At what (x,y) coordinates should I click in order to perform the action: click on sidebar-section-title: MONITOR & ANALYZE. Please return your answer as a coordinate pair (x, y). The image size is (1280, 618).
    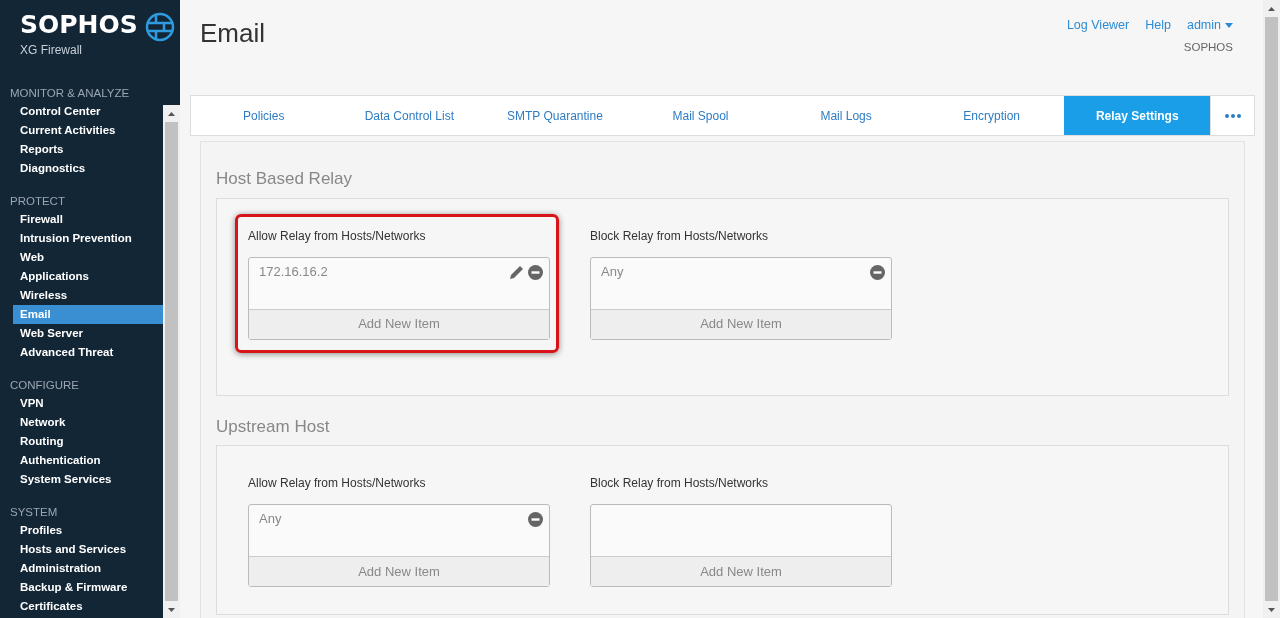
    Looking at the image, I should click on (70, 93).